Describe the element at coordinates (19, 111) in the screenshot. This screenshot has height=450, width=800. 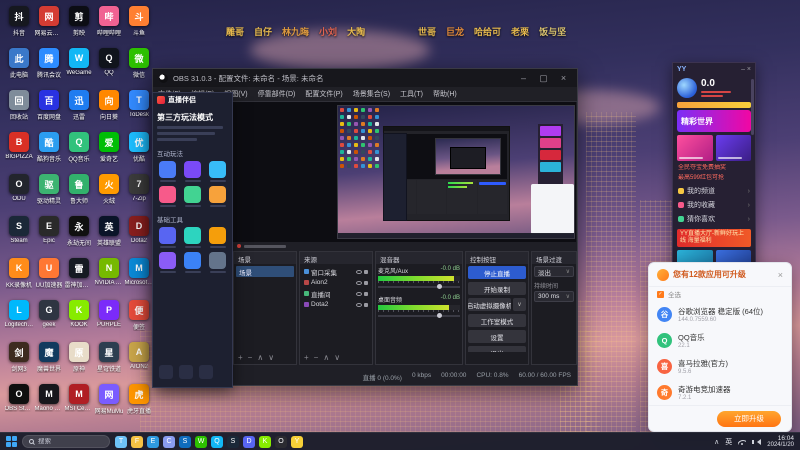
I see `desktop-icon: 回 回收站` at that location.